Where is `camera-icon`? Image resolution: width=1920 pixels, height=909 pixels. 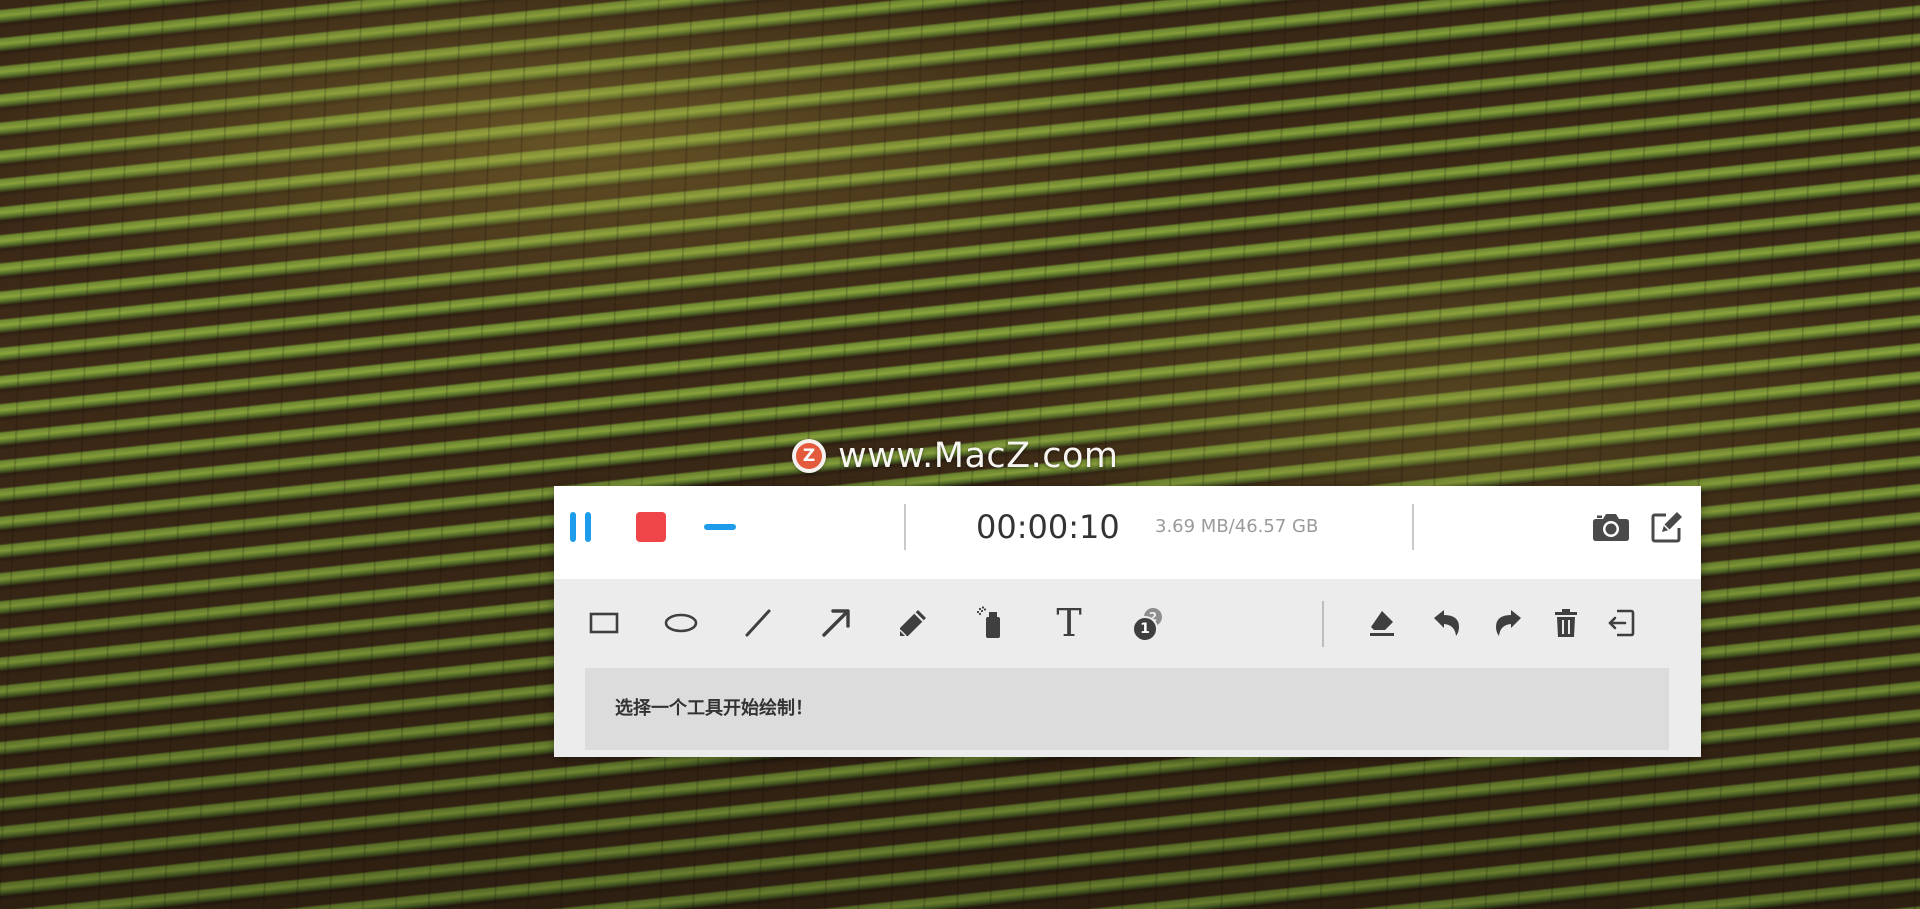 camera-icon is located at coordinates (1611, 527).